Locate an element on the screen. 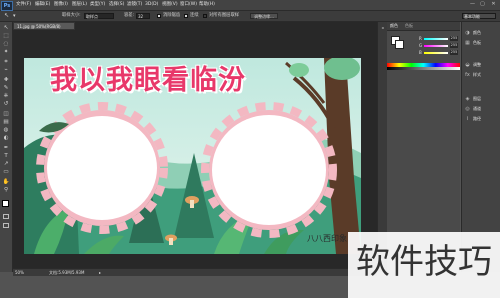 This screenshot has width=500, height=298. menu-window: 窗口(W) is located at coordinates (188, 5).